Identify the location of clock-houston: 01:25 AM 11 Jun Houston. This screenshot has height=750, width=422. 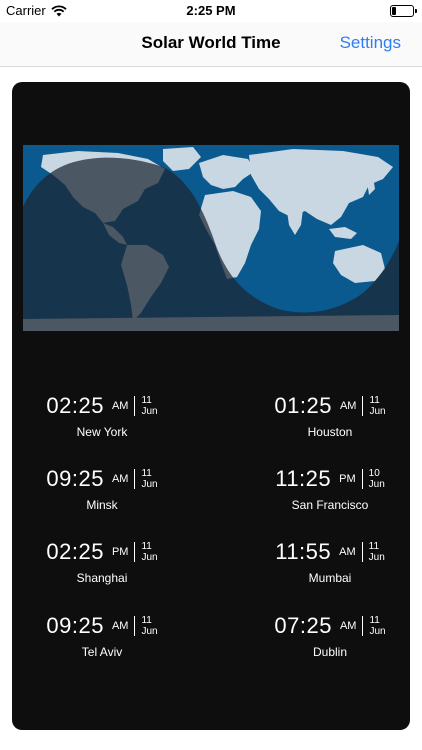
(330, 421).